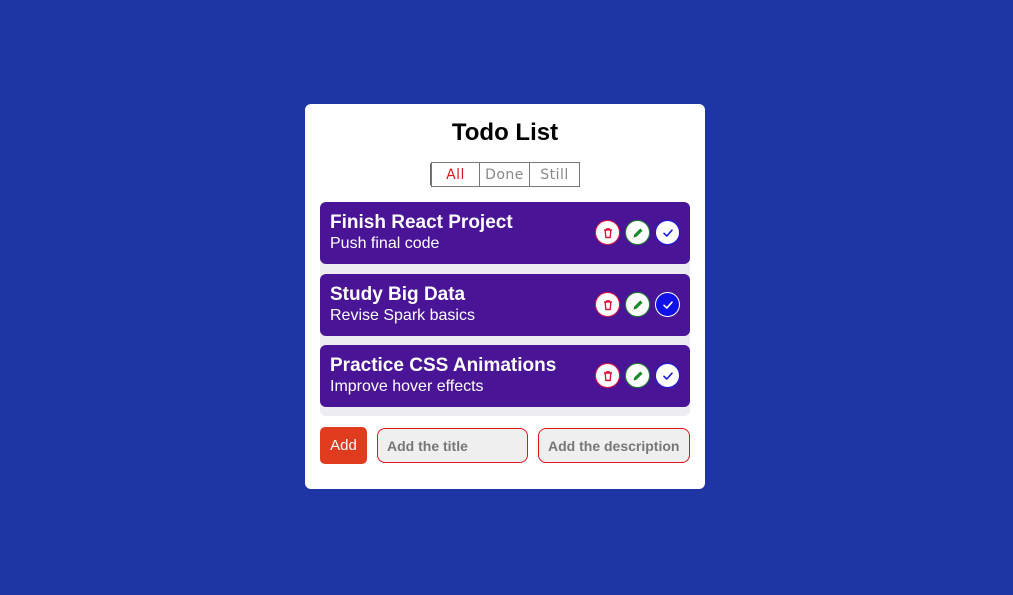 Image resolution: width=1013 pixels, height=595 pixels. Describe the element at coordinates (614, 445) in the screenshot. I see `description-input` at that location.